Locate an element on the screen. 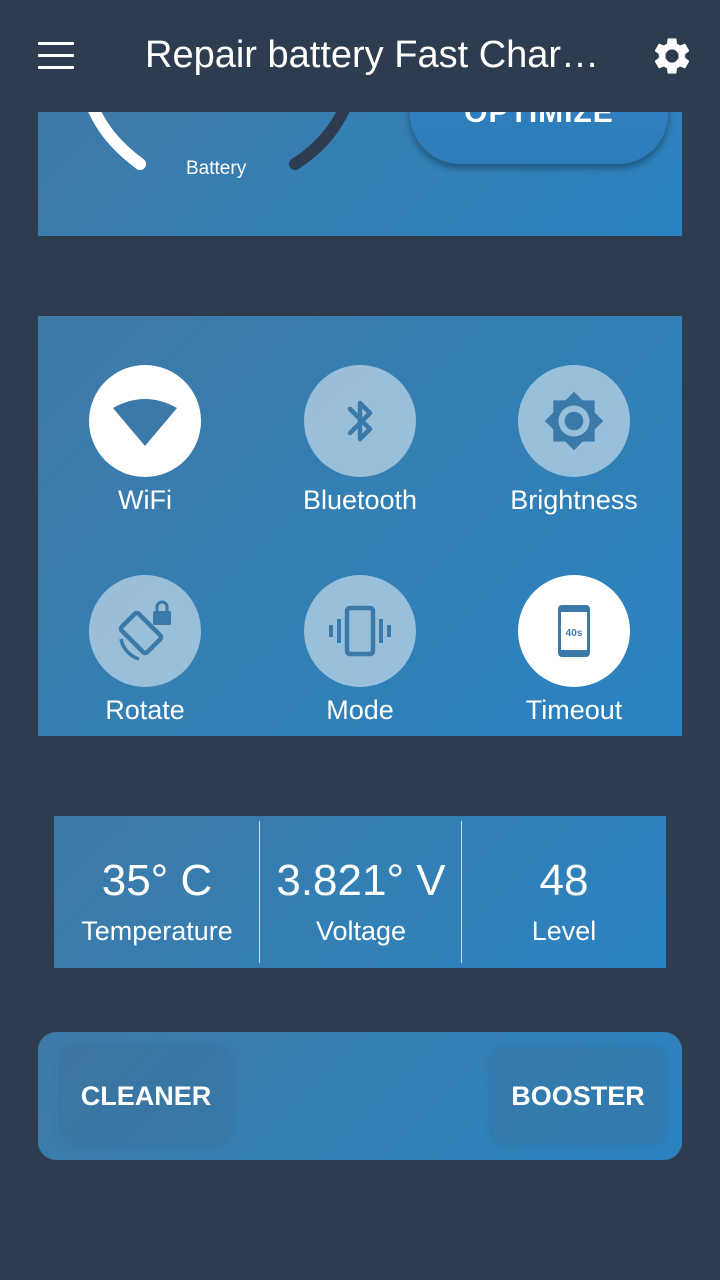 This screenshot has width=720, height=1280. optimize-button: OPTIMIZE is located at coordinates (539, 138).